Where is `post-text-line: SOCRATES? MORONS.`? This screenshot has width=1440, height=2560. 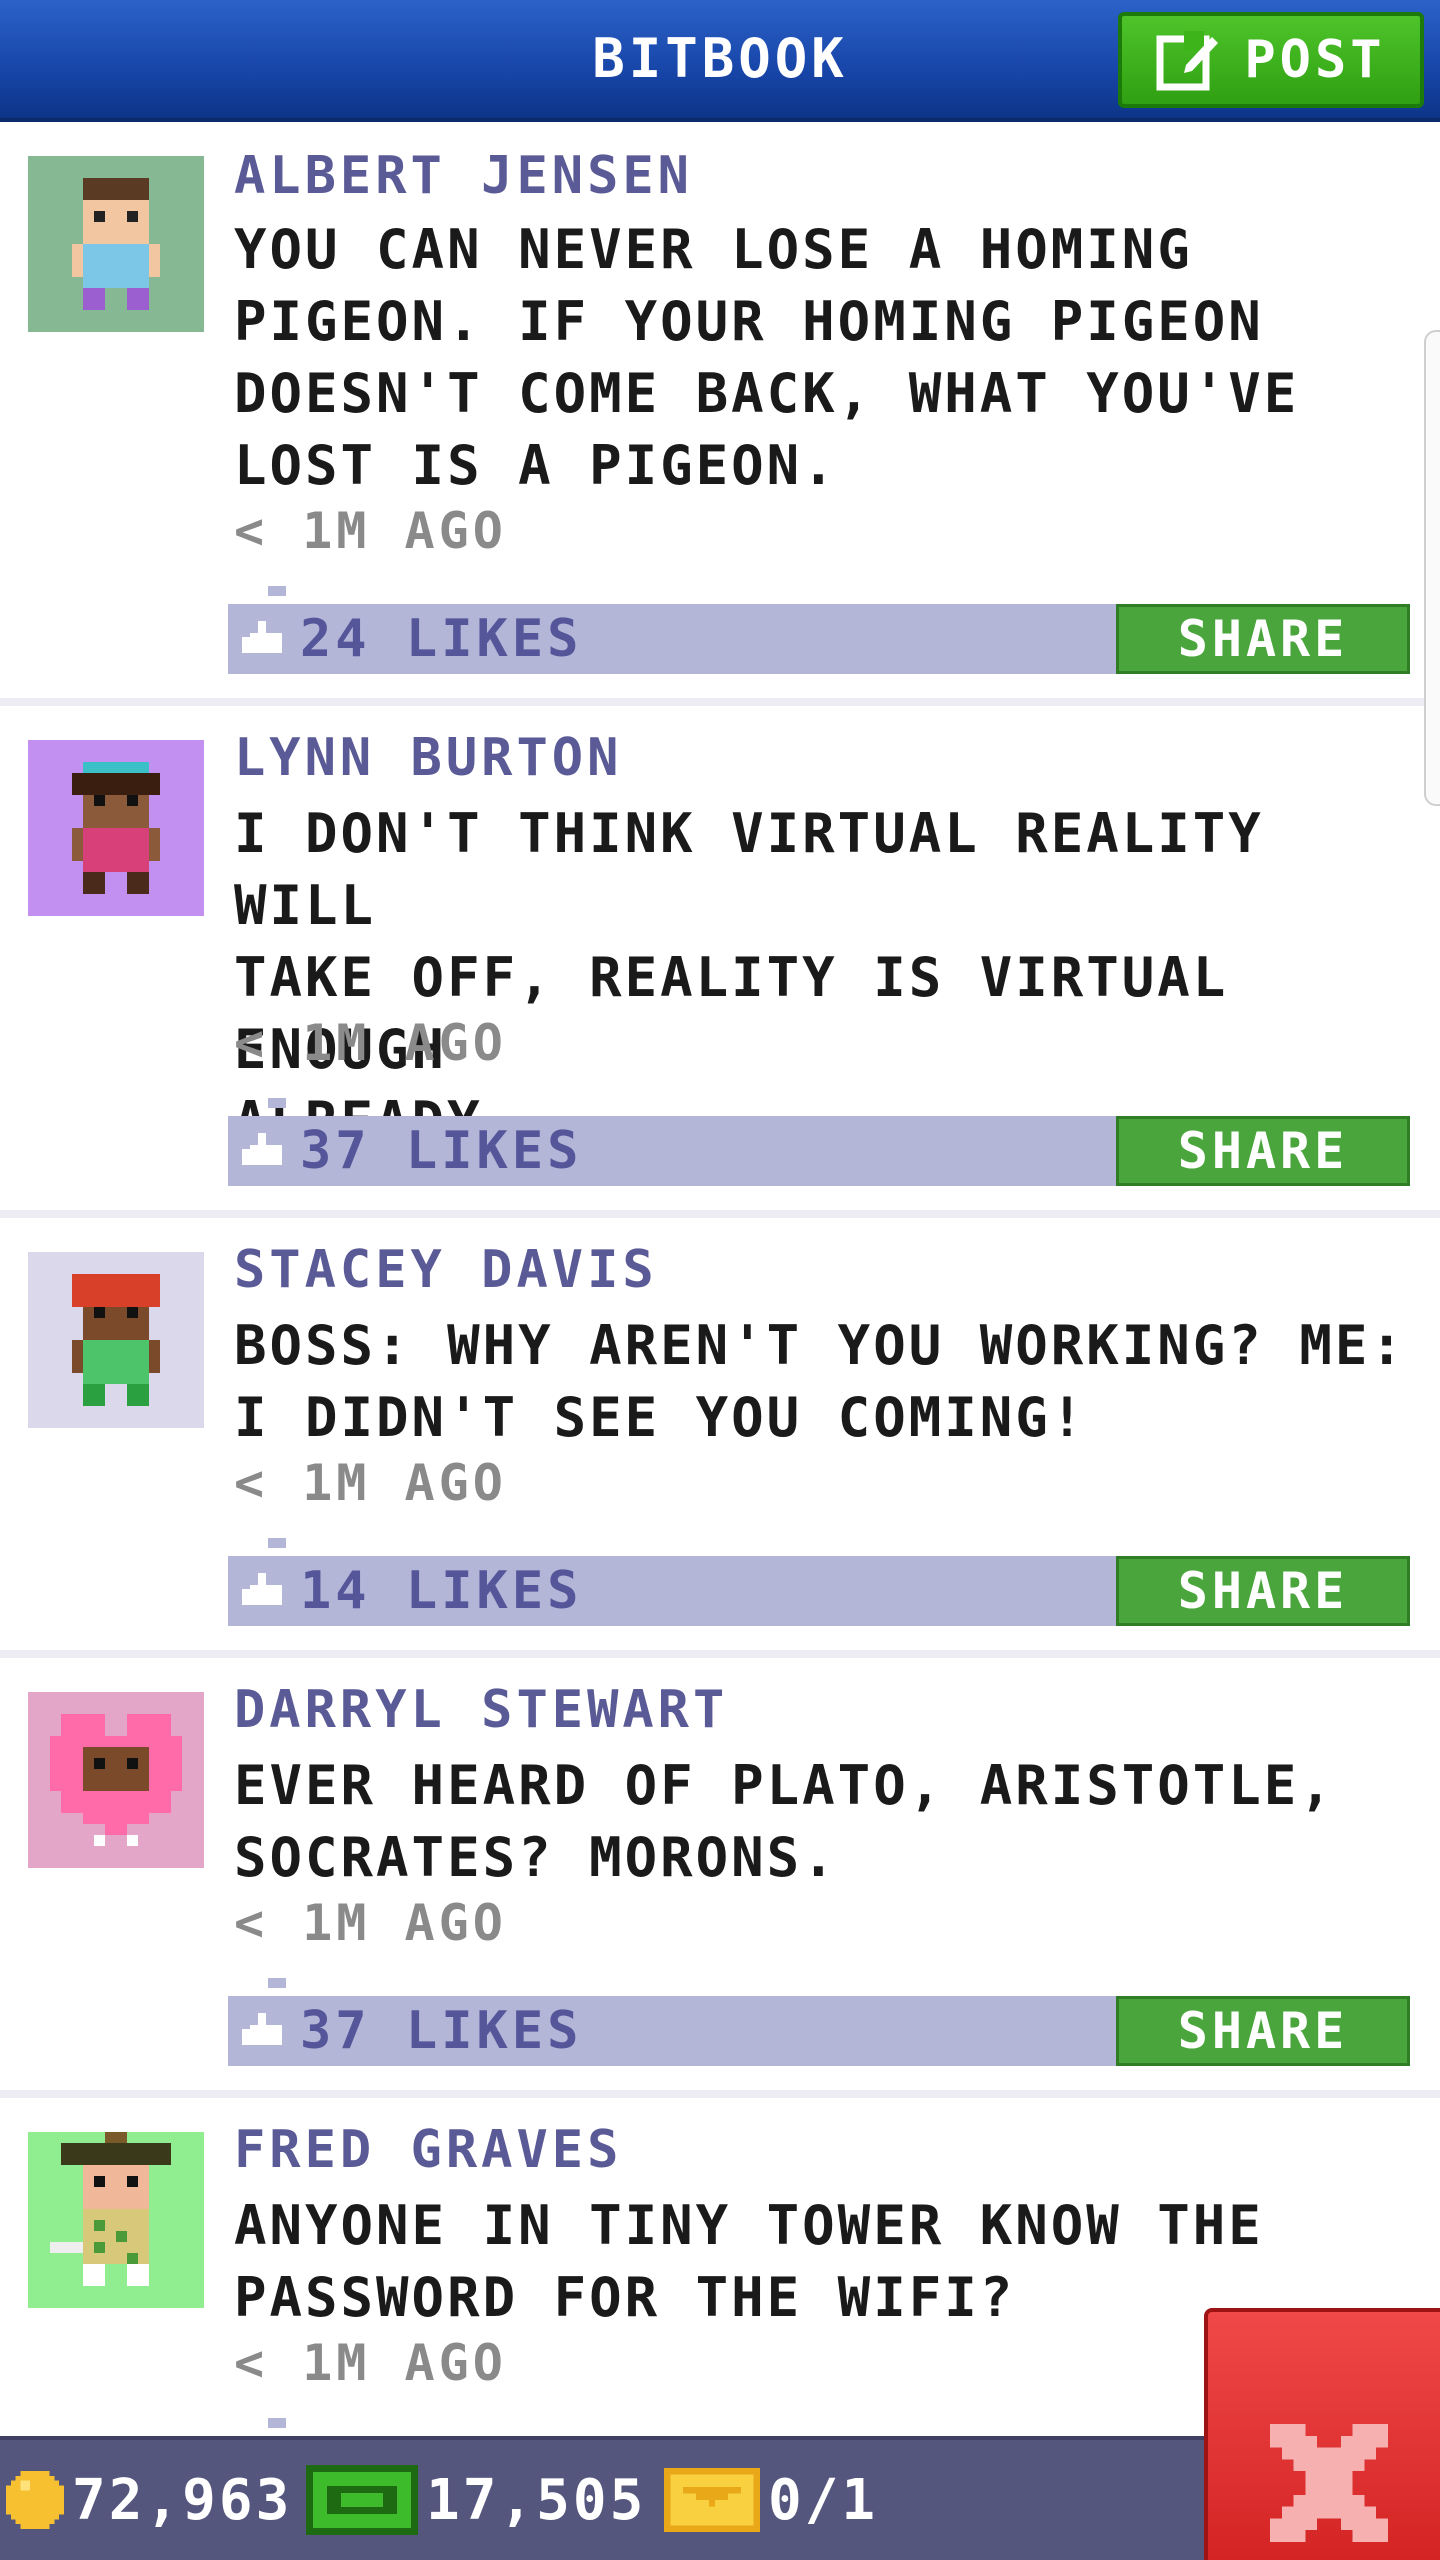 post-text-line: SOCRATES? MORONS. is located at coordinates (536, 1857).